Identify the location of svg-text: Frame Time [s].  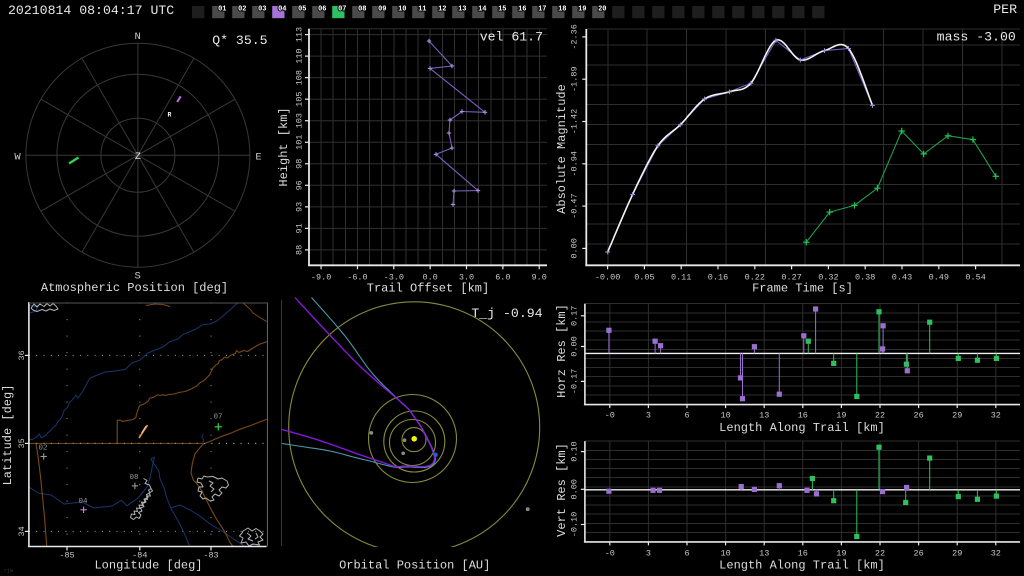
(802, 289).